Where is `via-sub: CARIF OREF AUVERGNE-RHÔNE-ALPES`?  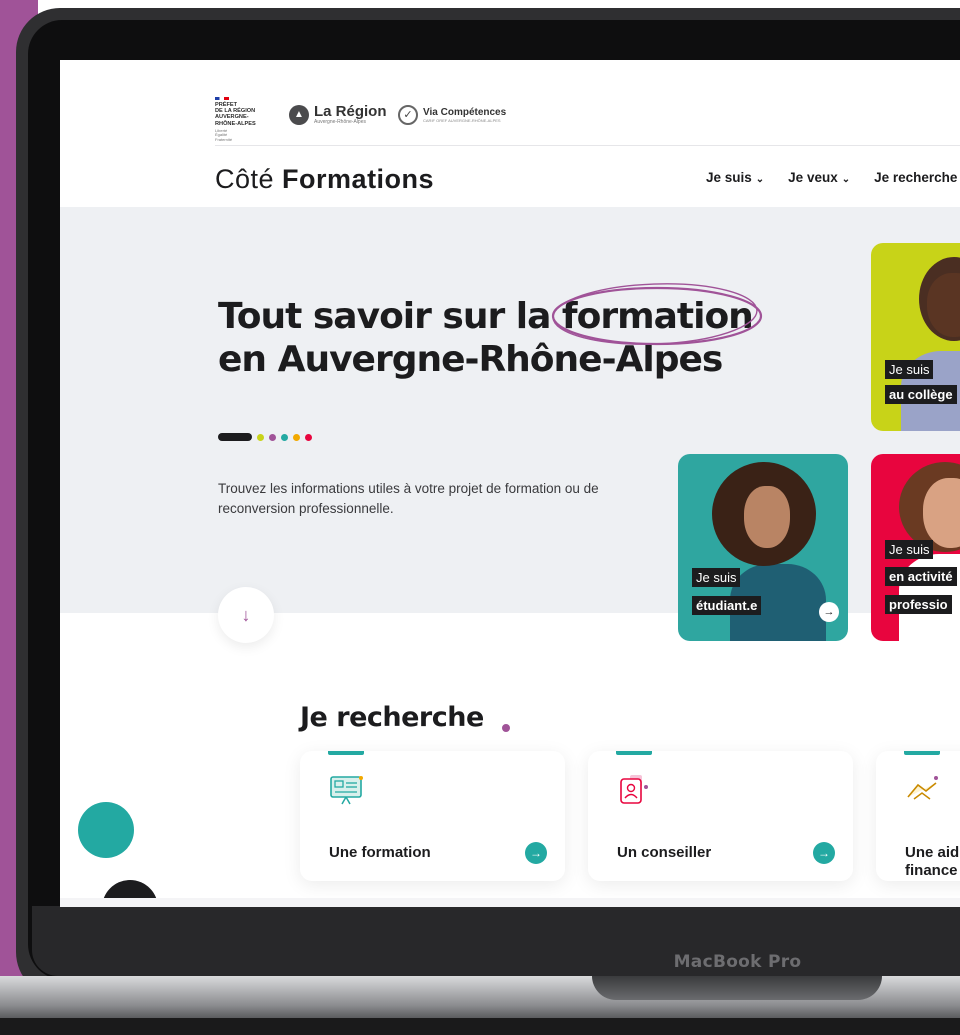 via-sub: CARIF OREF AUVERGNE-RHÔNE-ALPES is located at coordinates (462, 120).